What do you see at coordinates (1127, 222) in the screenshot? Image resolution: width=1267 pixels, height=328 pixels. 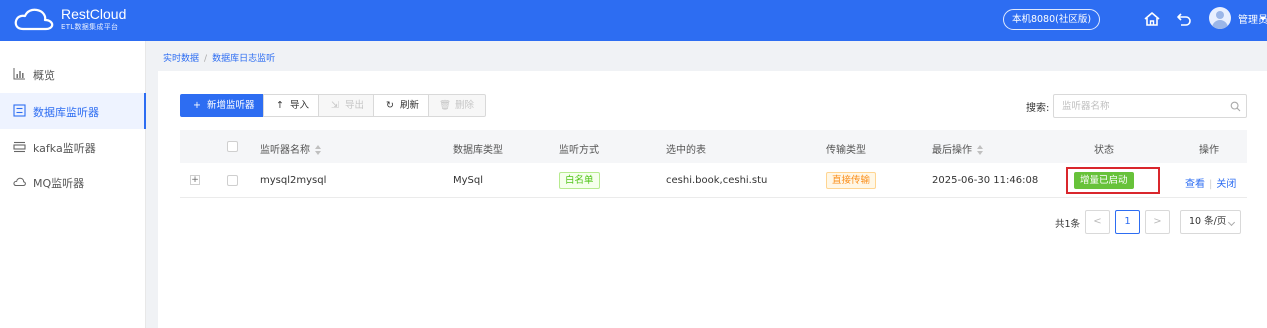 I see `page-1-button: 1` at bounding box center [1127, 222].